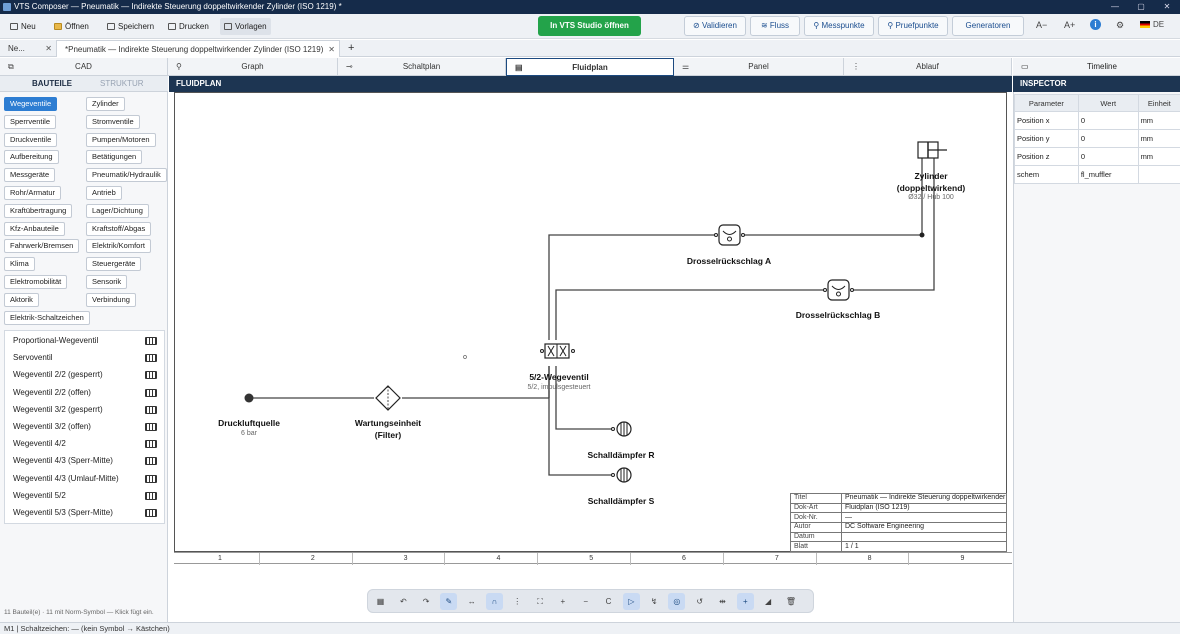  Describe the element at coordinates (870, 559) in the screenshot. I see `ruler-number: 8` at that location.